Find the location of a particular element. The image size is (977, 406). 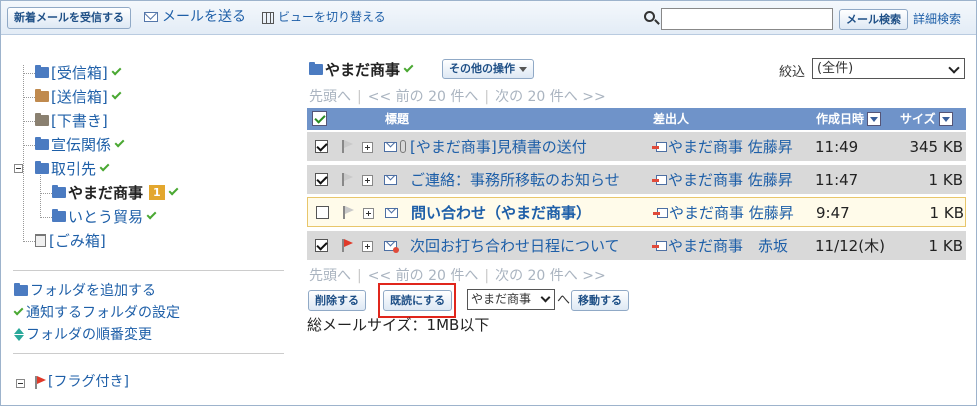

pager-bottom: 先頭へ | << 前の 20 件へ | 次の 20 件へ >> is located at coordinates (457, 276).